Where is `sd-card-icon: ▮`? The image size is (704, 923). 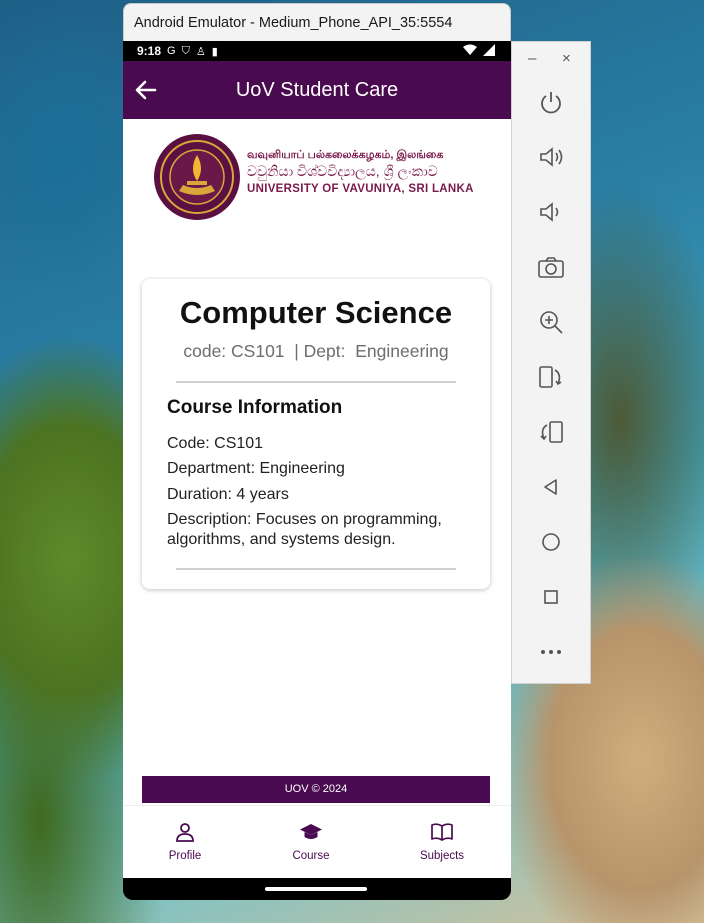
sd-card-icon: ▮ is located at coordinates (214, 51).